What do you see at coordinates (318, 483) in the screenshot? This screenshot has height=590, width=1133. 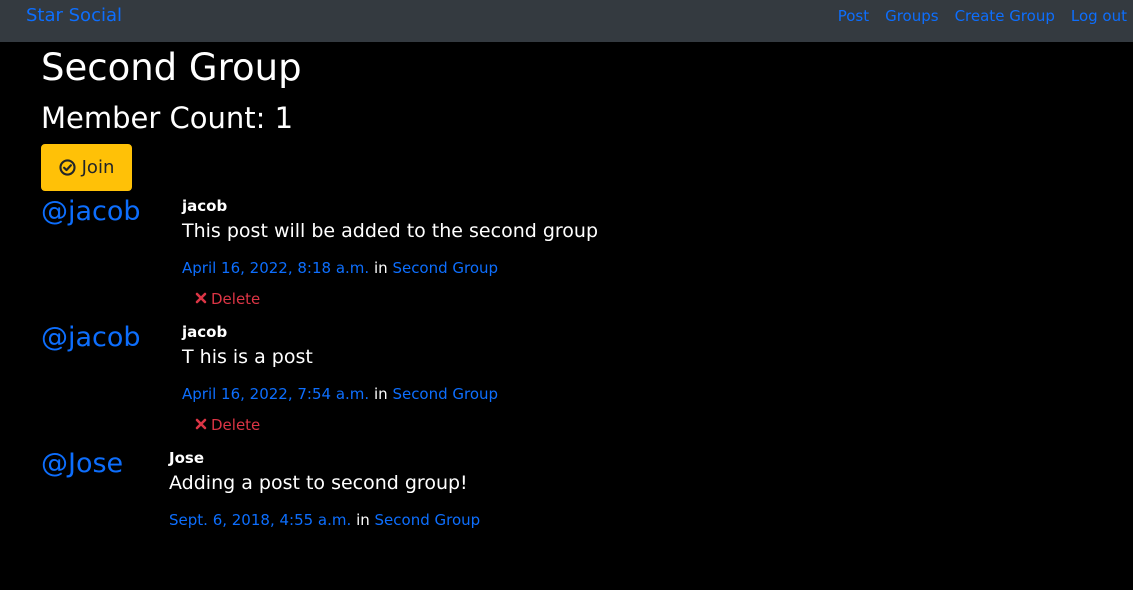 I see `post-message: Adding a post to second group!` at bounding box center [318, 483].